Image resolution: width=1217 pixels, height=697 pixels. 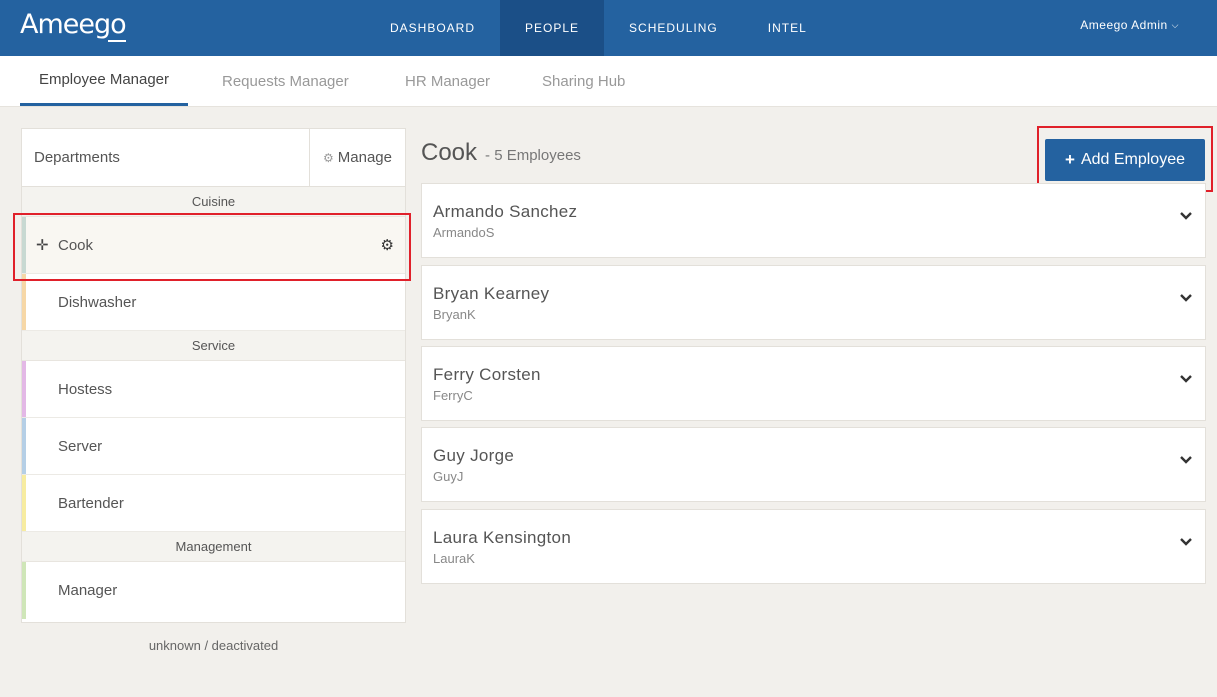 I want to click on employee-card: Laura Kensington LauraK, so click(x=813, y=546).